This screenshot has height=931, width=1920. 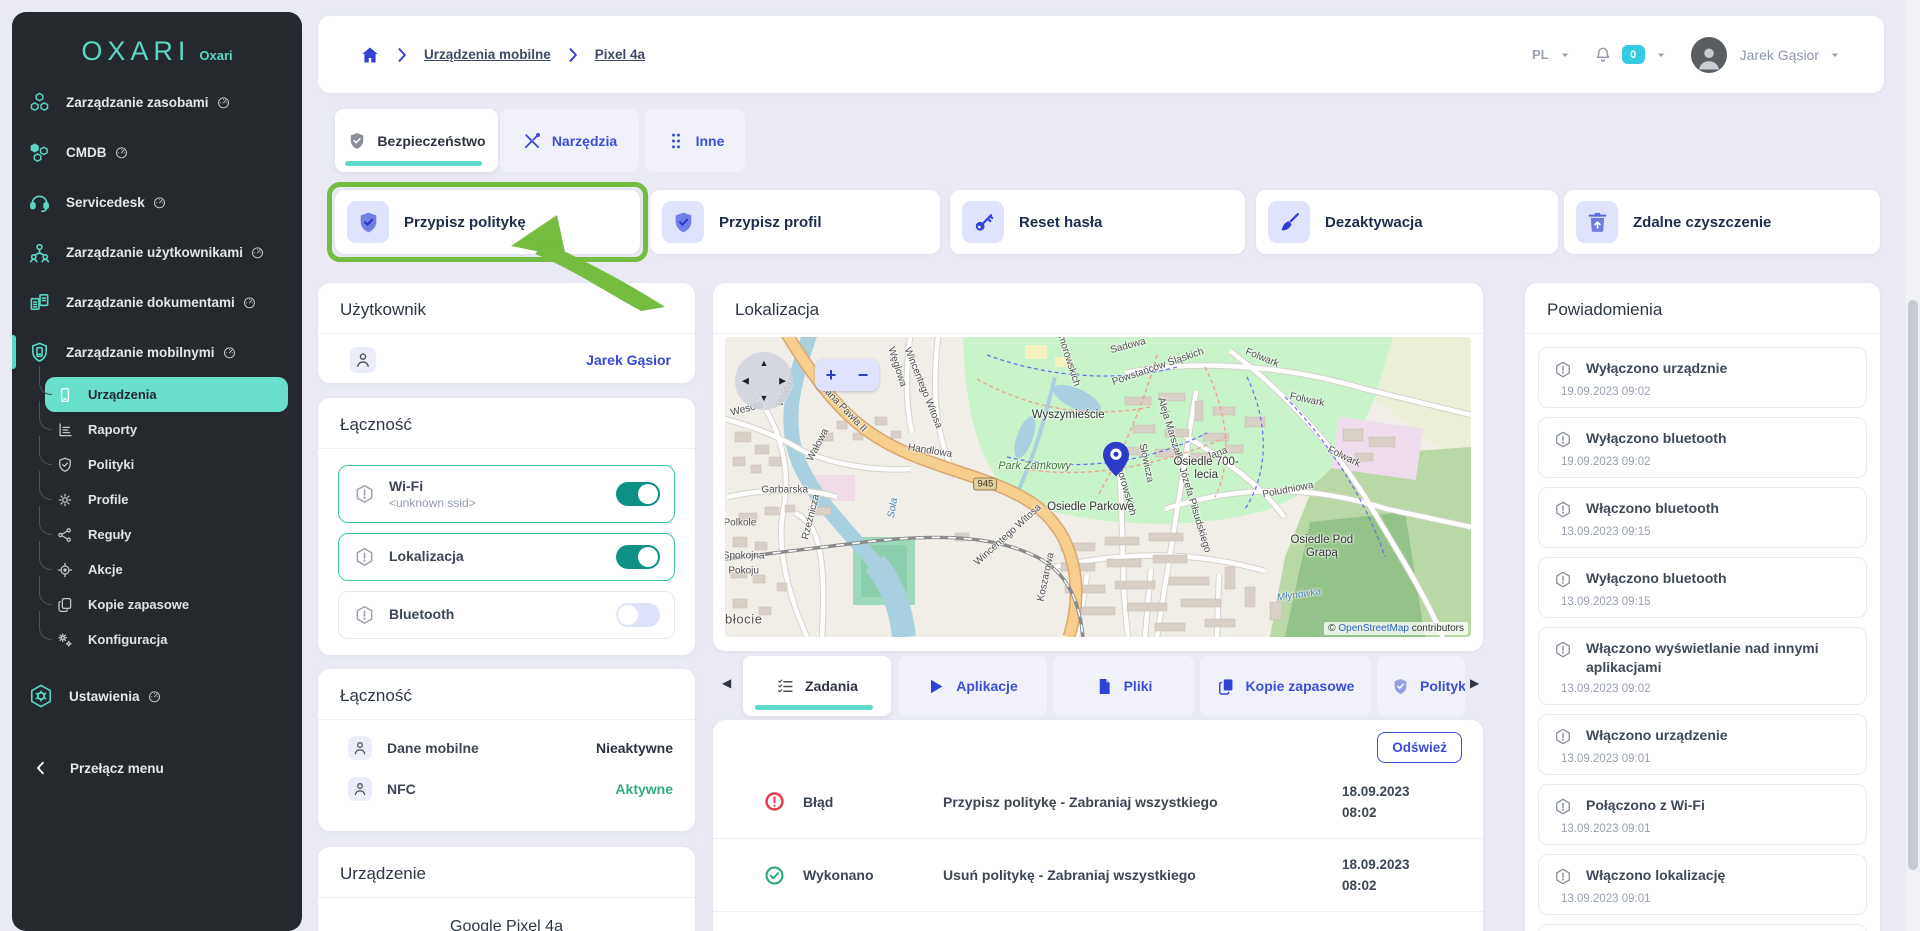 What do you see at coordinates (1702, 377) in the screenshot?
I see `notification-item: Wyłączono urządznie 19.09.2023 09:02` at bounding box center [1702, 377].